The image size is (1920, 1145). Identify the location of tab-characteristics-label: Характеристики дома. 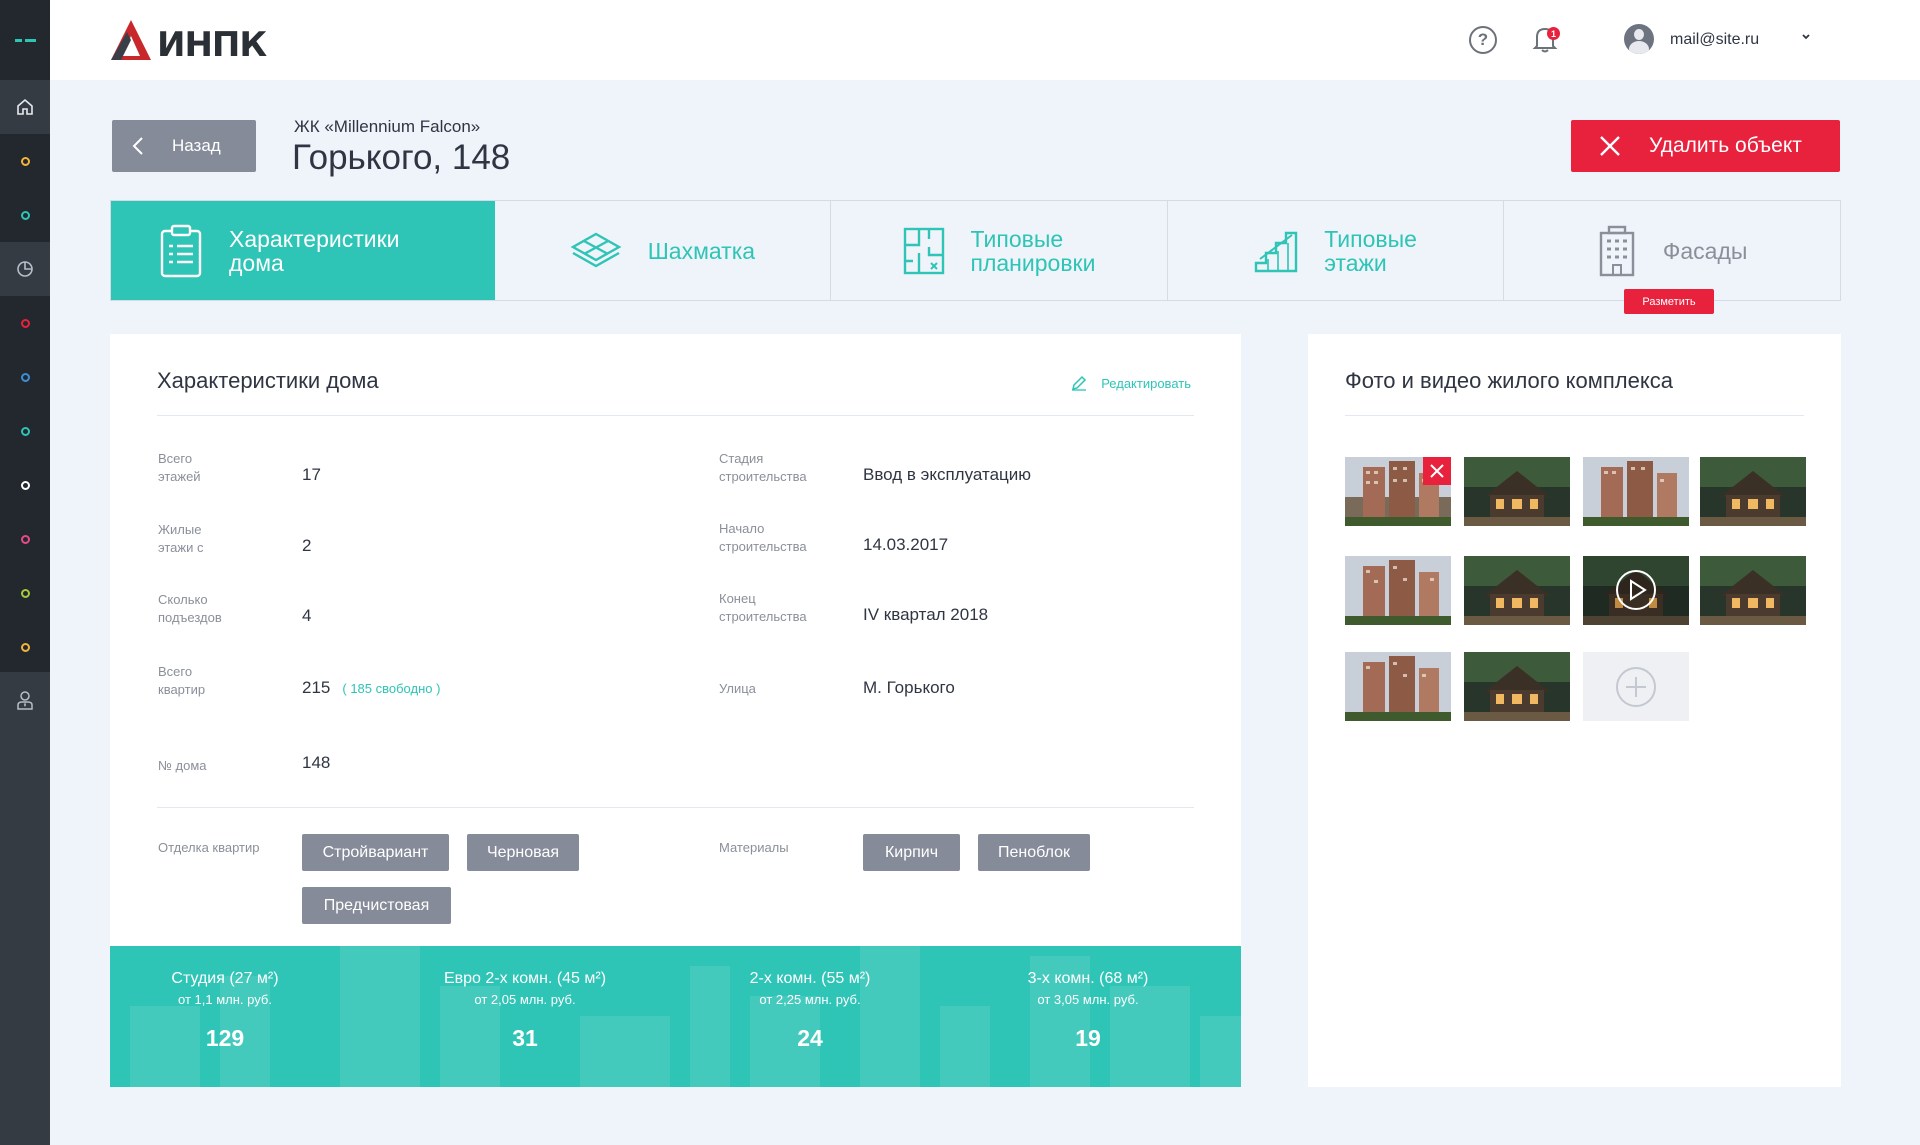
(314, 251).